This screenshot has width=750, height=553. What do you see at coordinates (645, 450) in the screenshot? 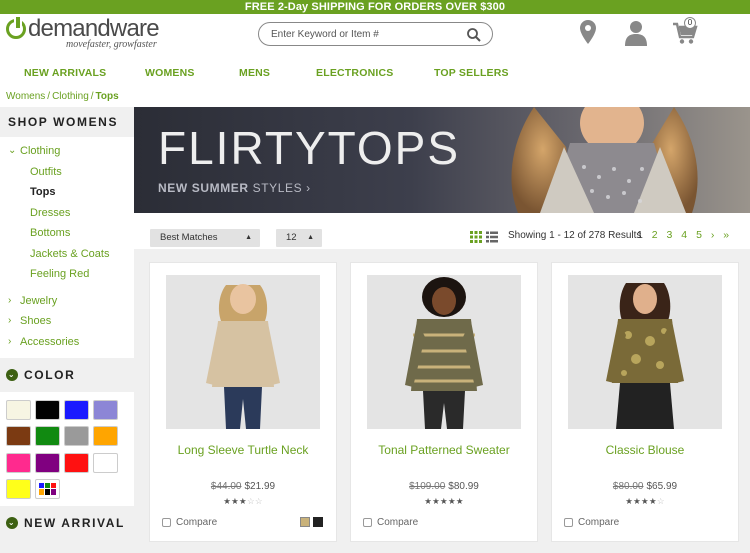
I see `product-name: Classic Blouse` at bounding box center [645, 450].